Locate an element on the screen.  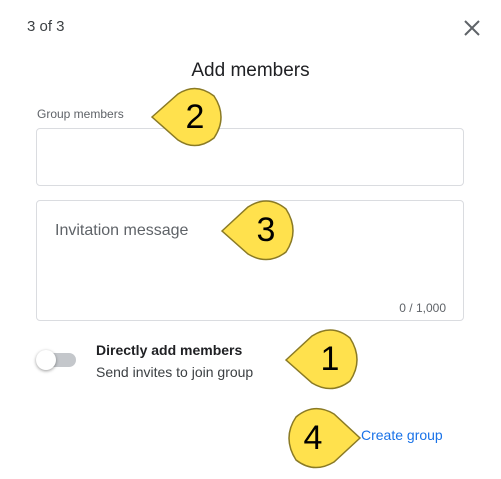
callout-3: 3 is located at coordinates (259, 231).